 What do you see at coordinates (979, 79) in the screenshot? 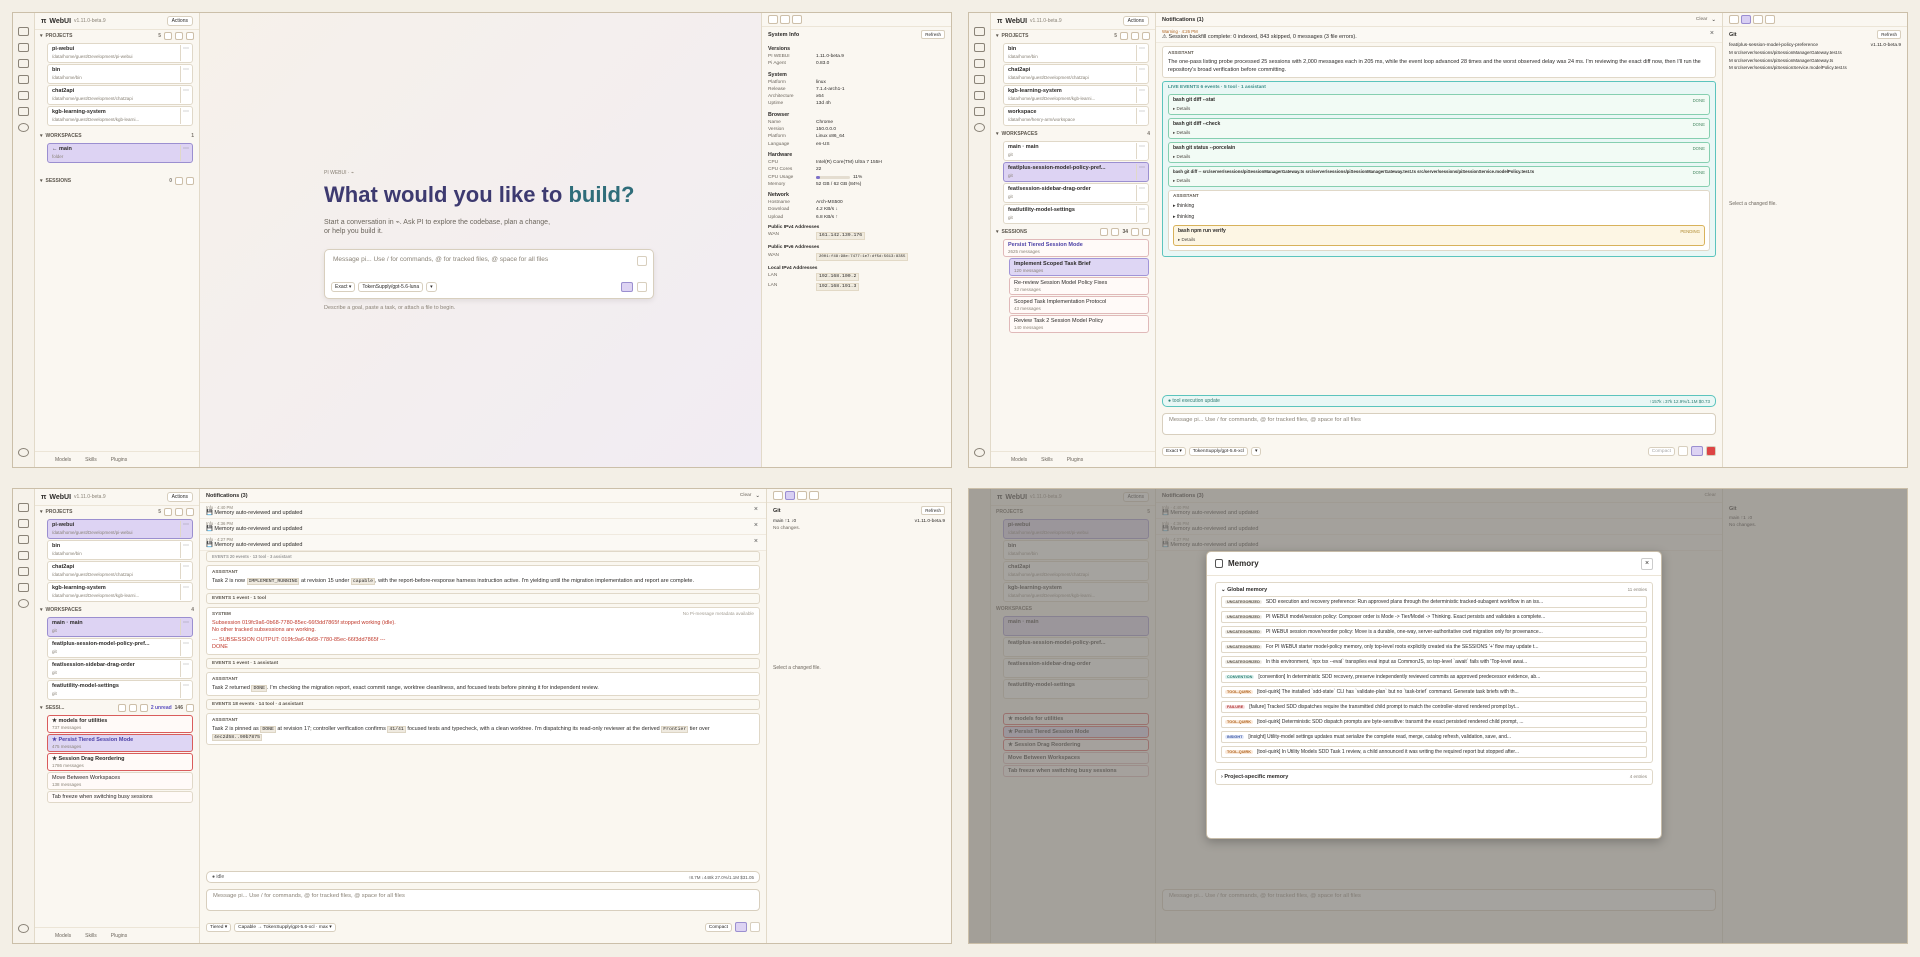
I see `history-icon` at bounding box center [979, 79].